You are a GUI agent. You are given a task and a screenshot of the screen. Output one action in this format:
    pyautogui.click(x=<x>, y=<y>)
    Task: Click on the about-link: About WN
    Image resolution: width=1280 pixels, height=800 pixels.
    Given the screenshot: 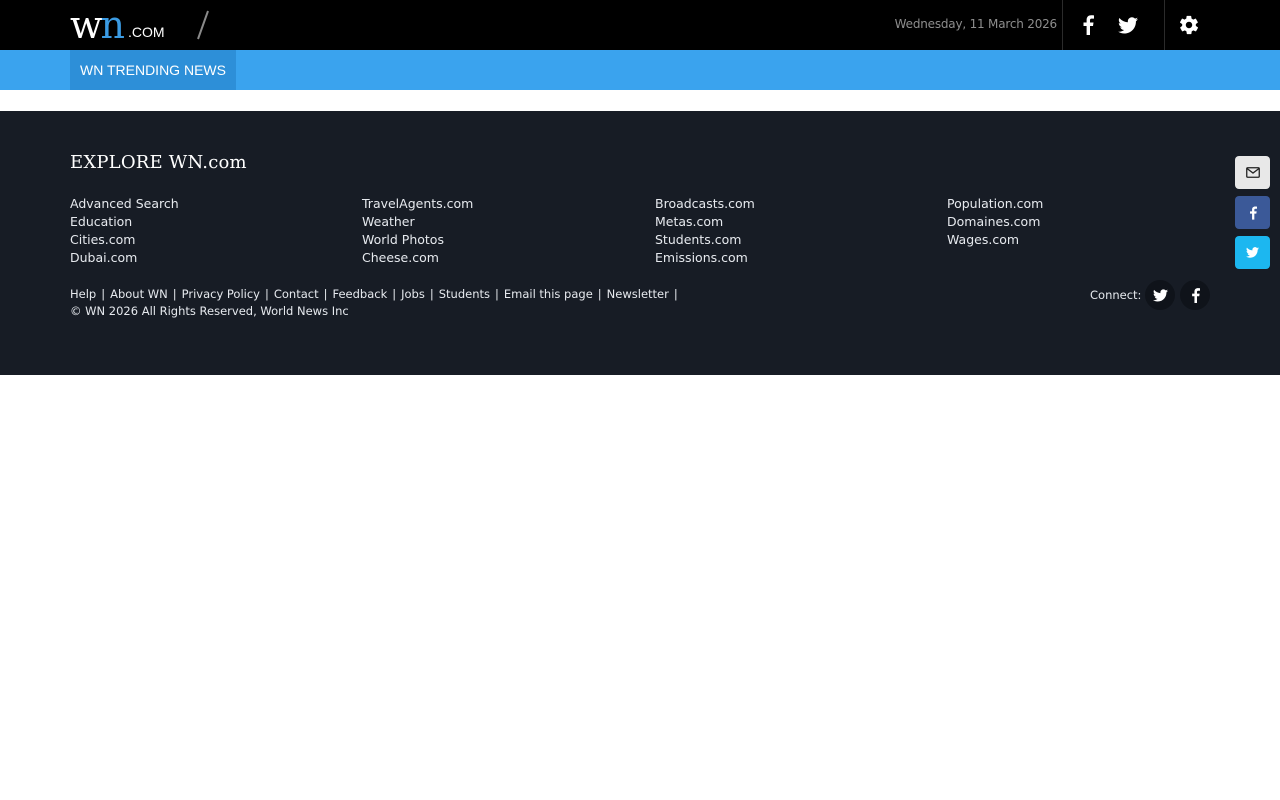 What is the action you would take?
    pyautogui.click(x=139, y=294)
    